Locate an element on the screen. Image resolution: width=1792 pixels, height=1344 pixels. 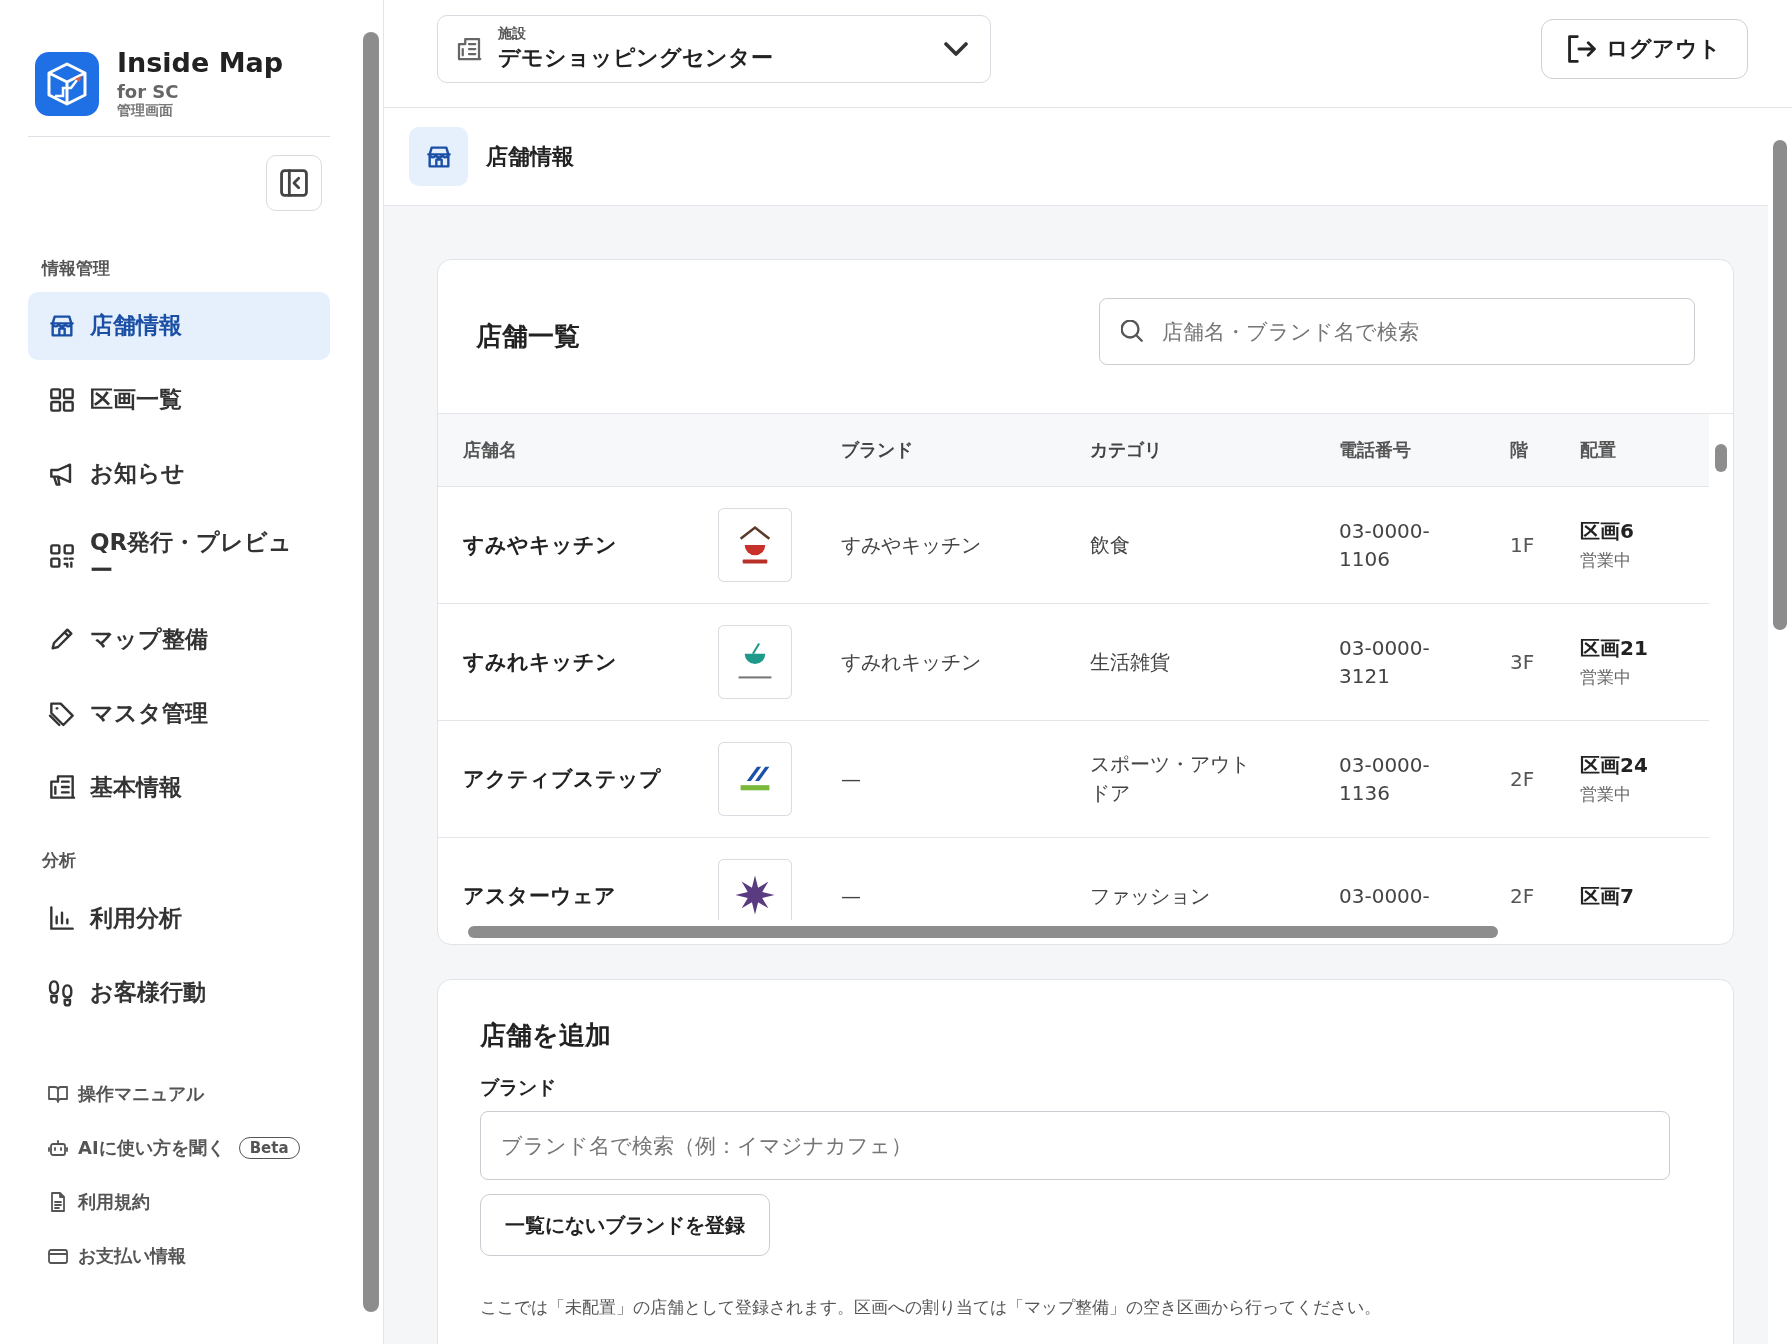
section-name: 区画24 is located at coordinates (1614, 765).